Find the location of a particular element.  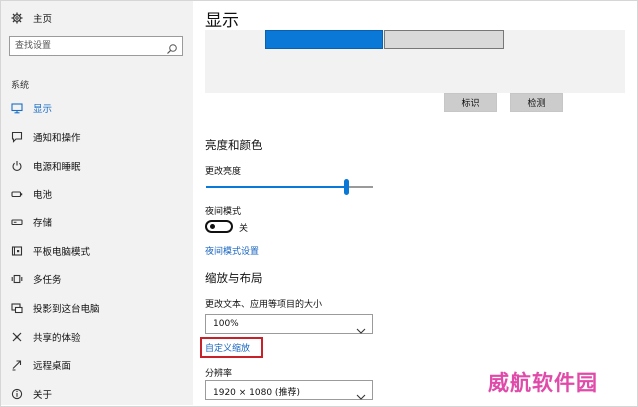

sidebar-item-storage: 存储 is located at coordinates (97, 222).